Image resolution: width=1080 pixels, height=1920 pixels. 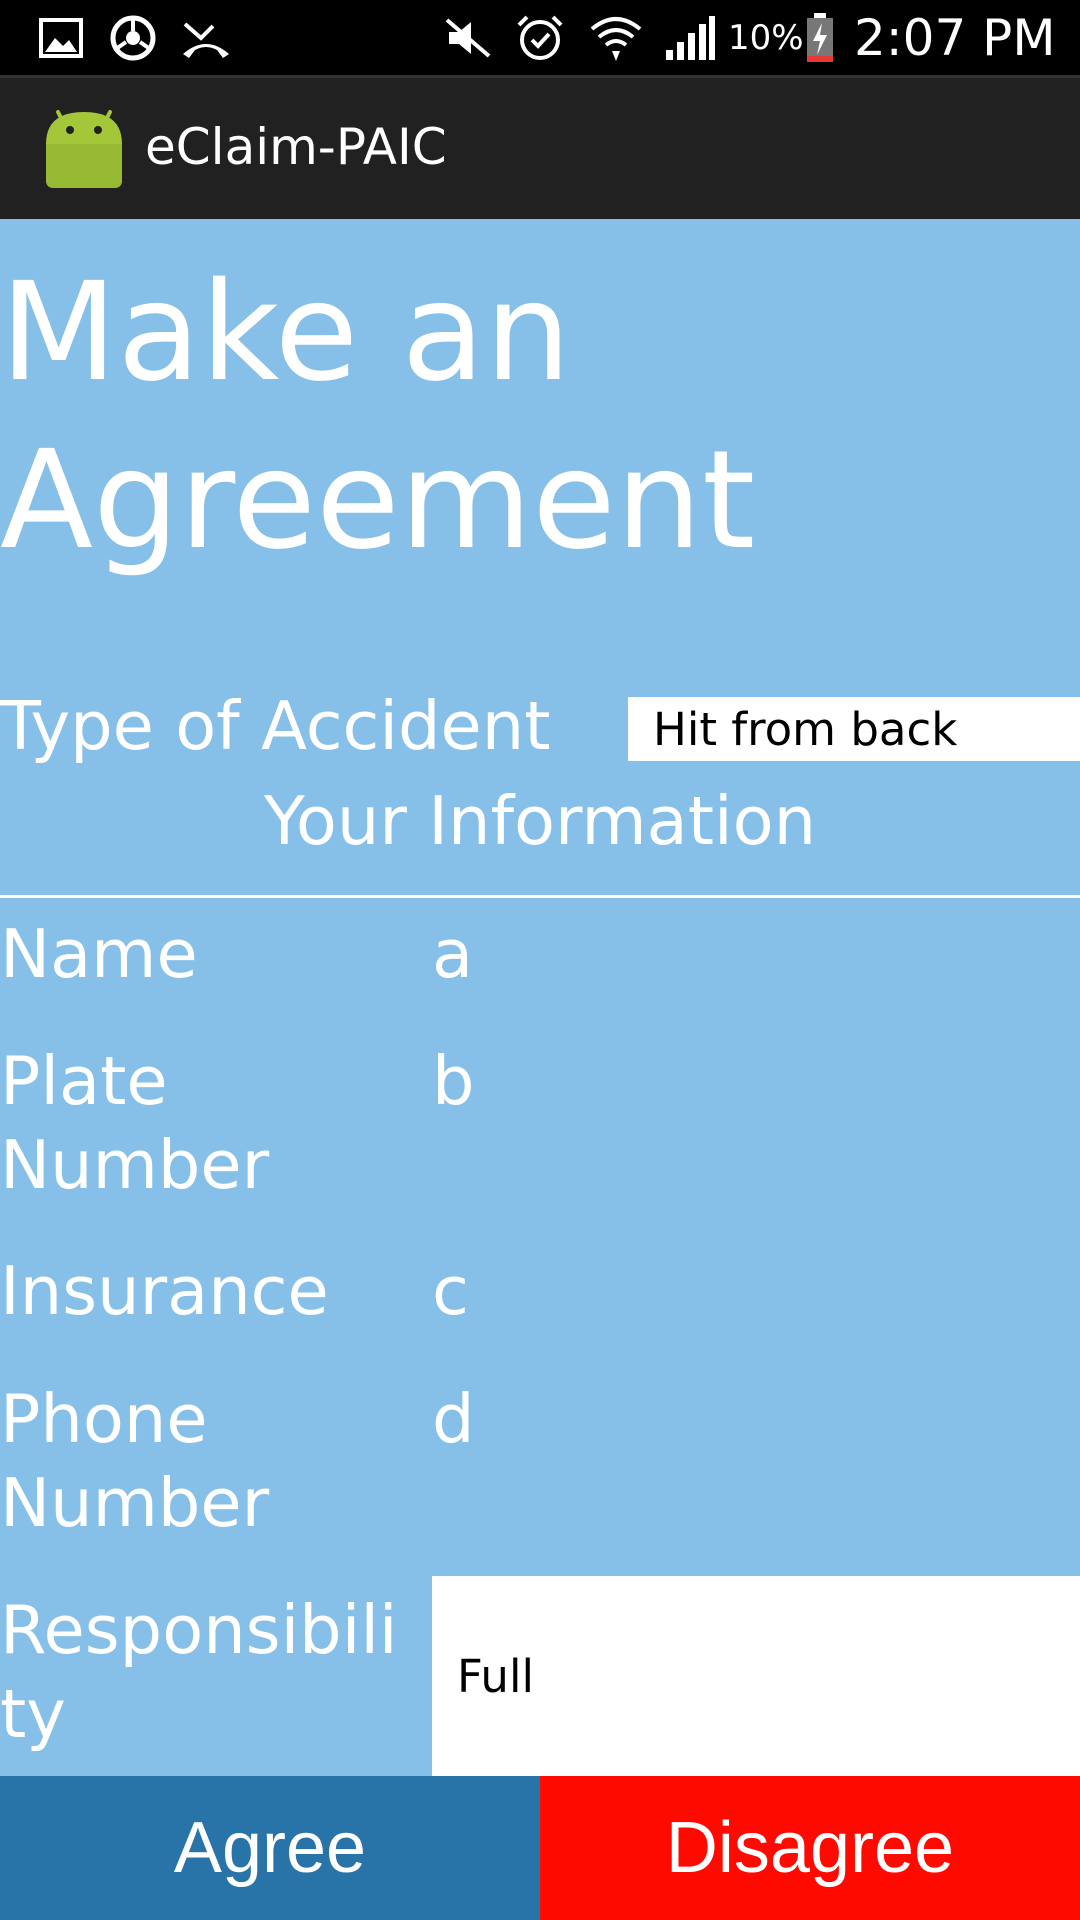 I want to click on phone-number-label: Phone Number, so click(x=135, y=1461).